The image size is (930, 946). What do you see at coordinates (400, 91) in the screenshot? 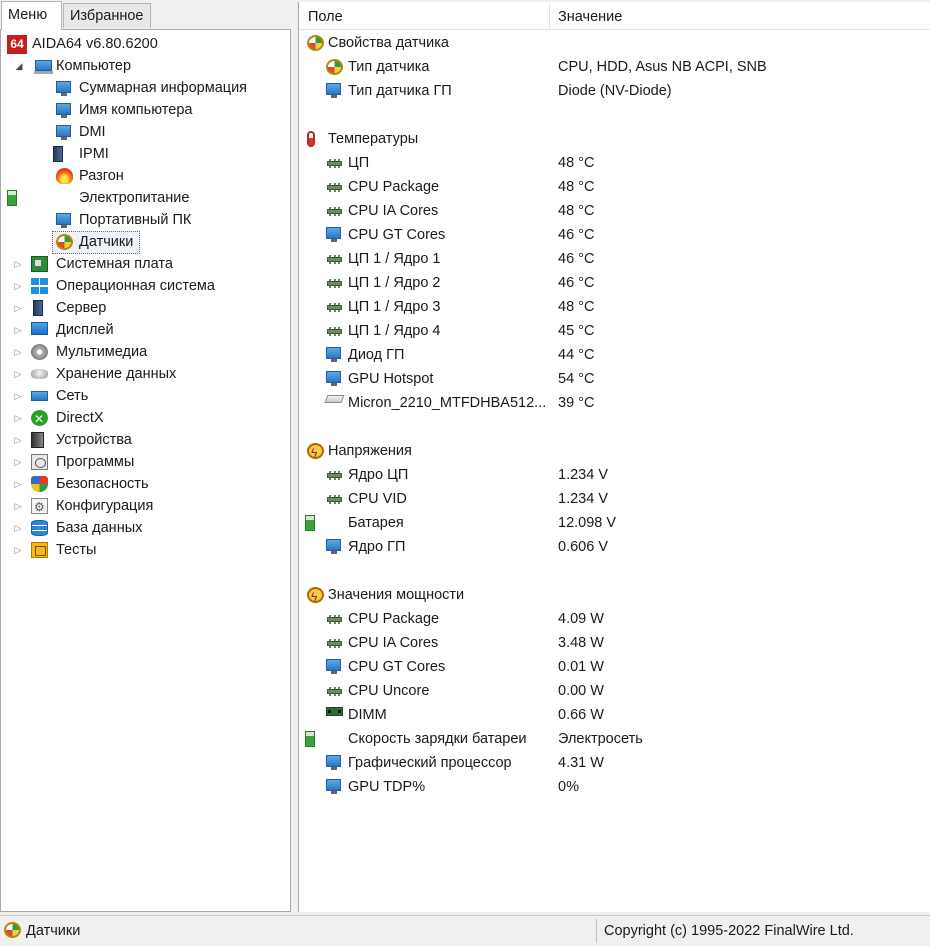
I see `sensor-field: Тип датчика ГП` at bounding box center [400, 91].